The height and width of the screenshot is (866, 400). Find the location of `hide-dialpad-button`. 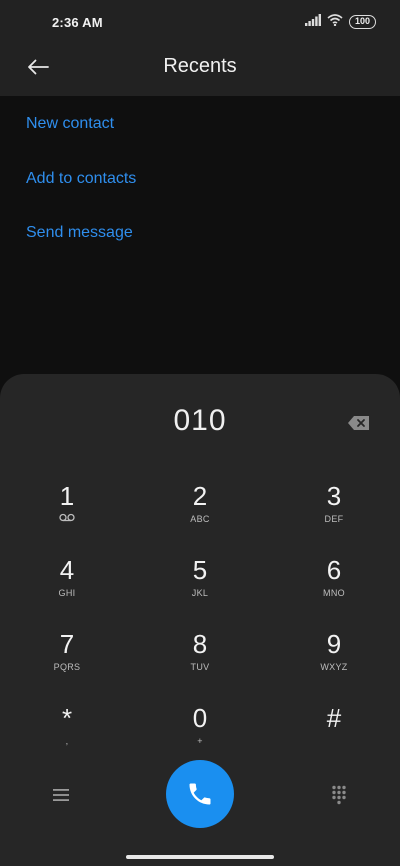

hide-dialpad-button is located at coordinates (339, 795).